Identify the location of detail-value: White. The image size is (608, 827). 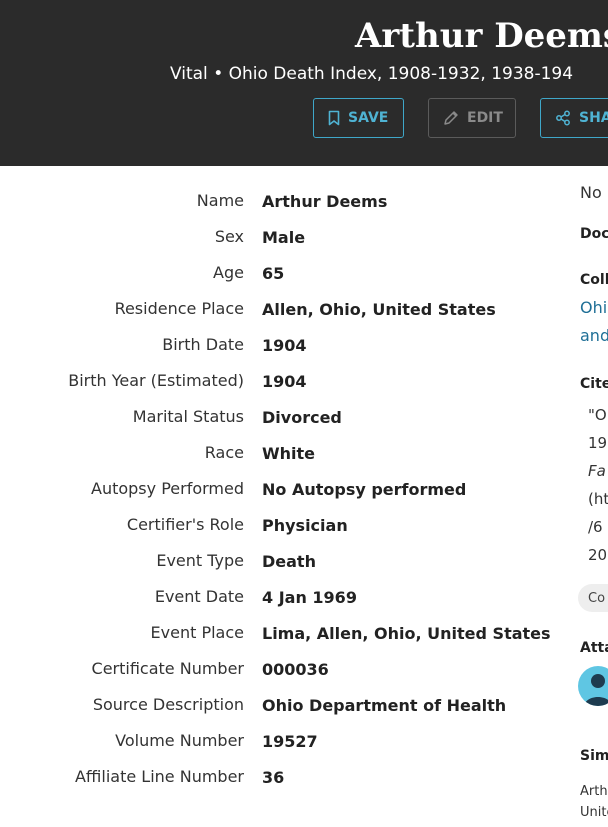
(289, 453).